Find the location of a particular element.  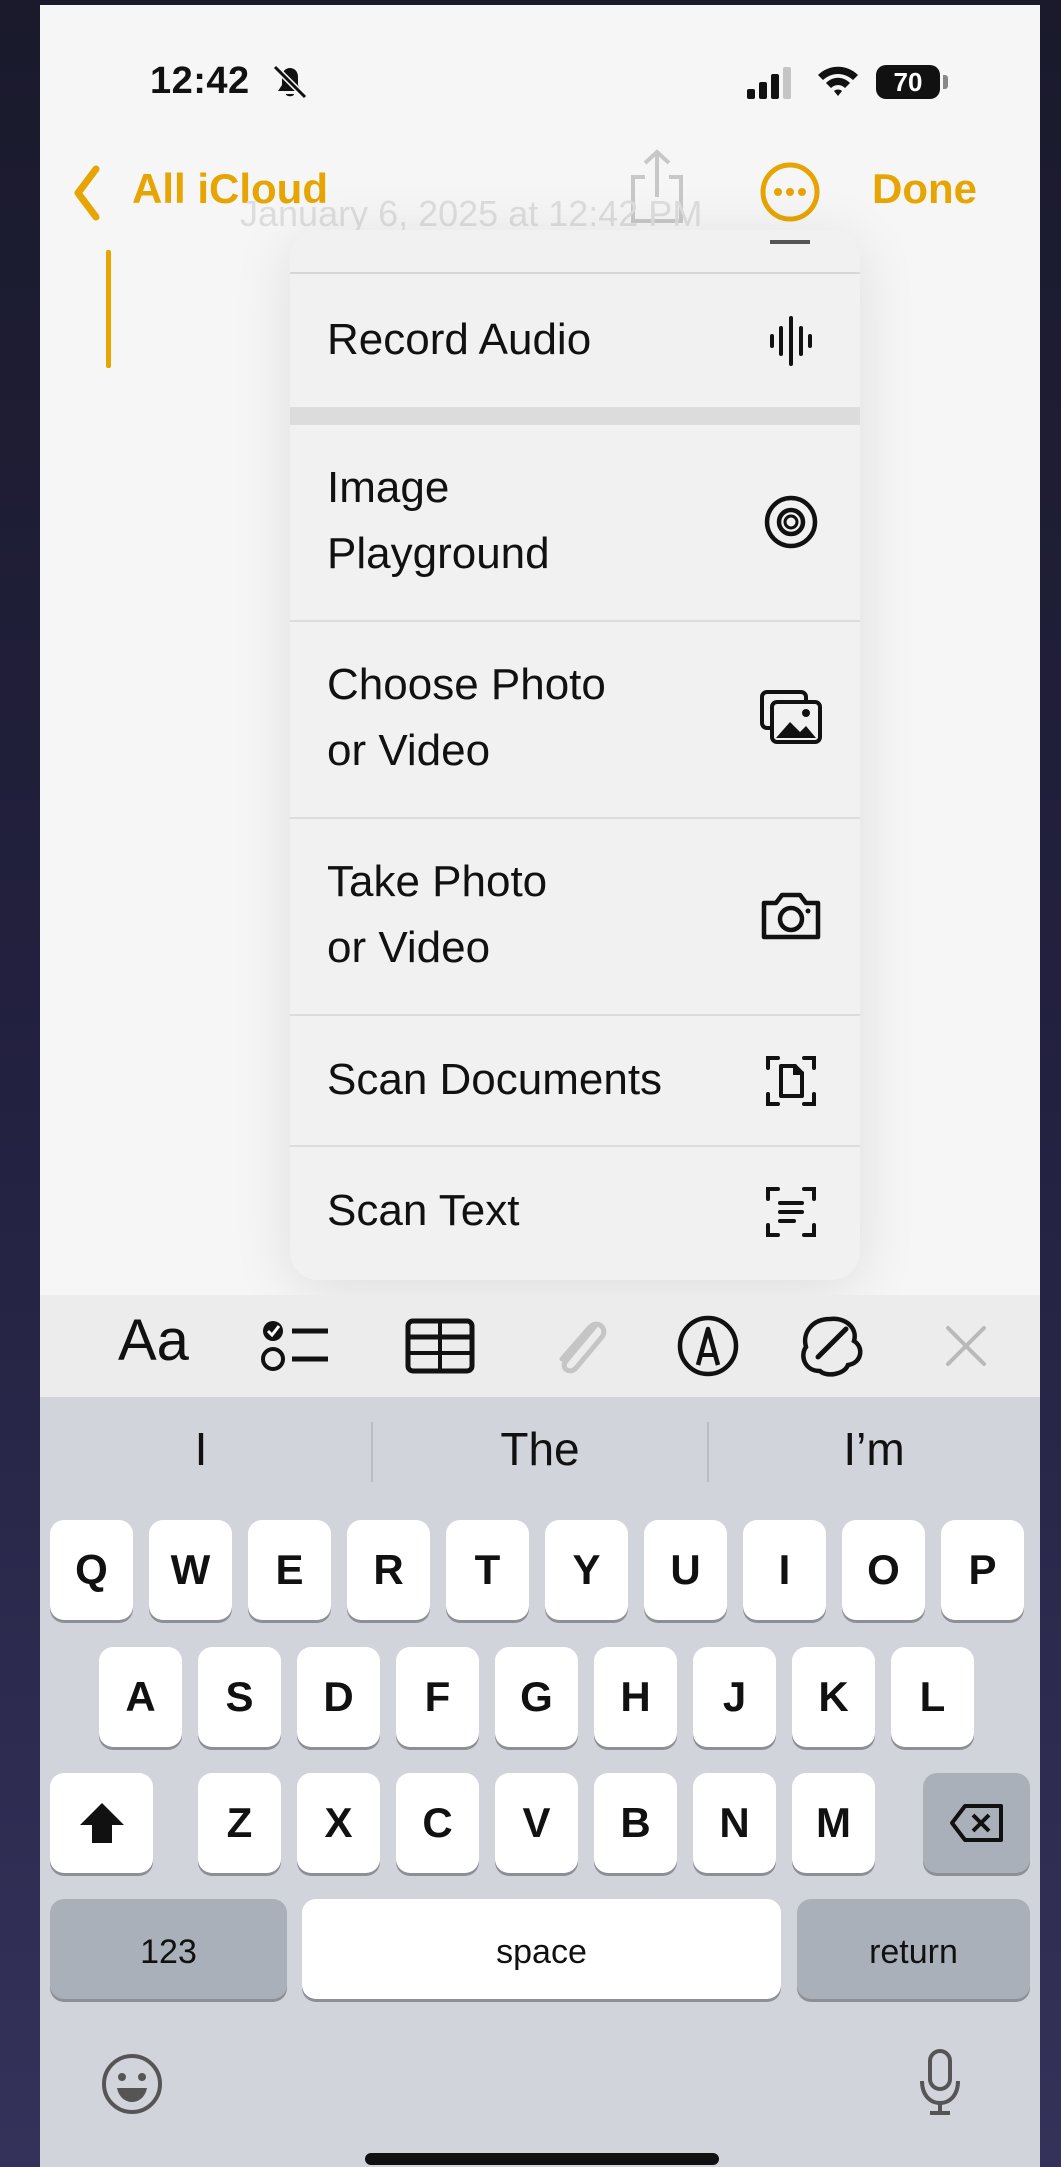

scan-text-icon is located at coordinates (791, 1212).